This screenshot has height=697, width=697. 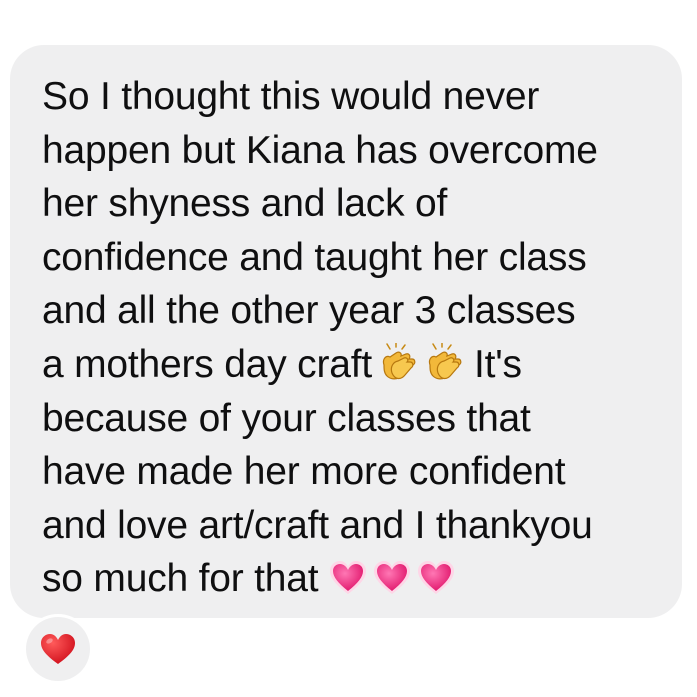 What do you see at coordinates (314, 257) in the screenshot?
I see `message-line: confidence and taught her class` at bounding box center [314, 257].